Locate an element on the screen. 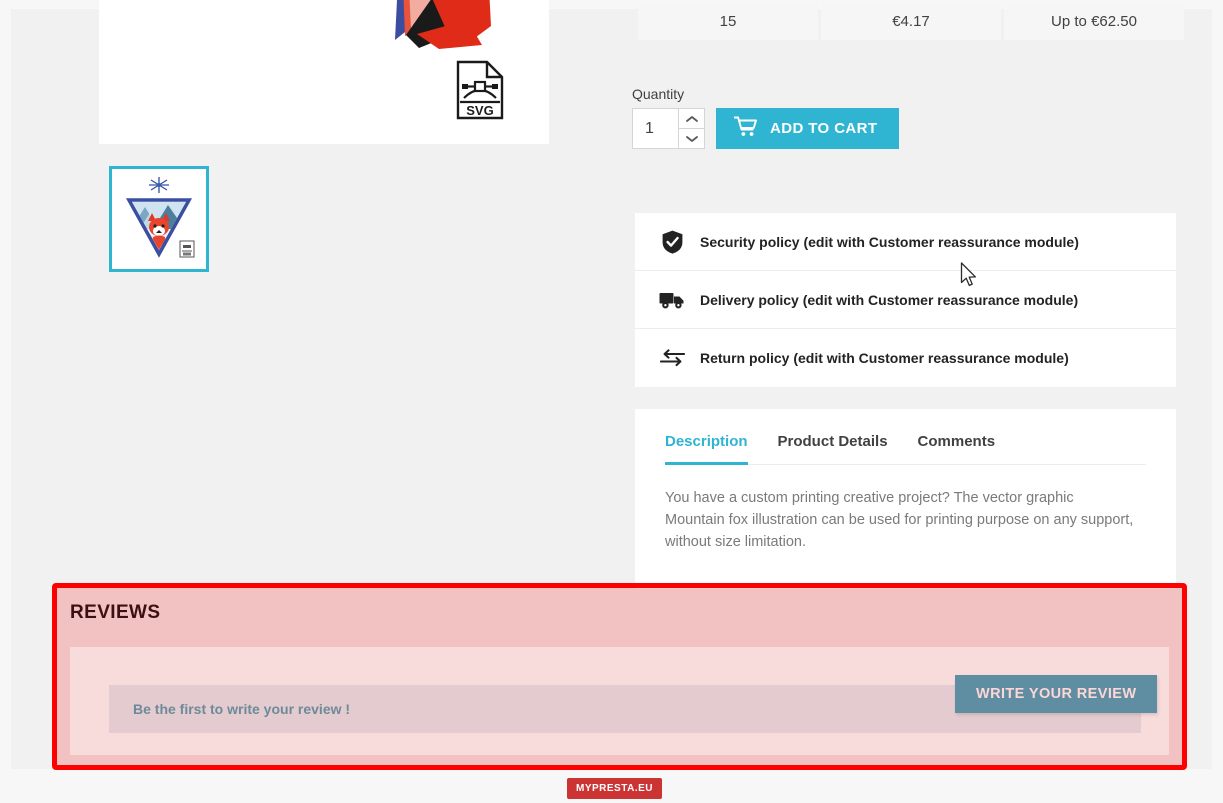  thumbnail-strip is located at coordinates (159, 219).